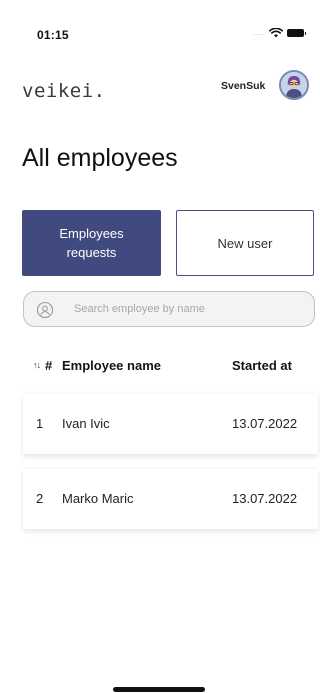 This screenshot has height=693, width=320. Describe the element at coordinates (262, 365) in the screenshot. I see `column-header-started: Started at` at that location.